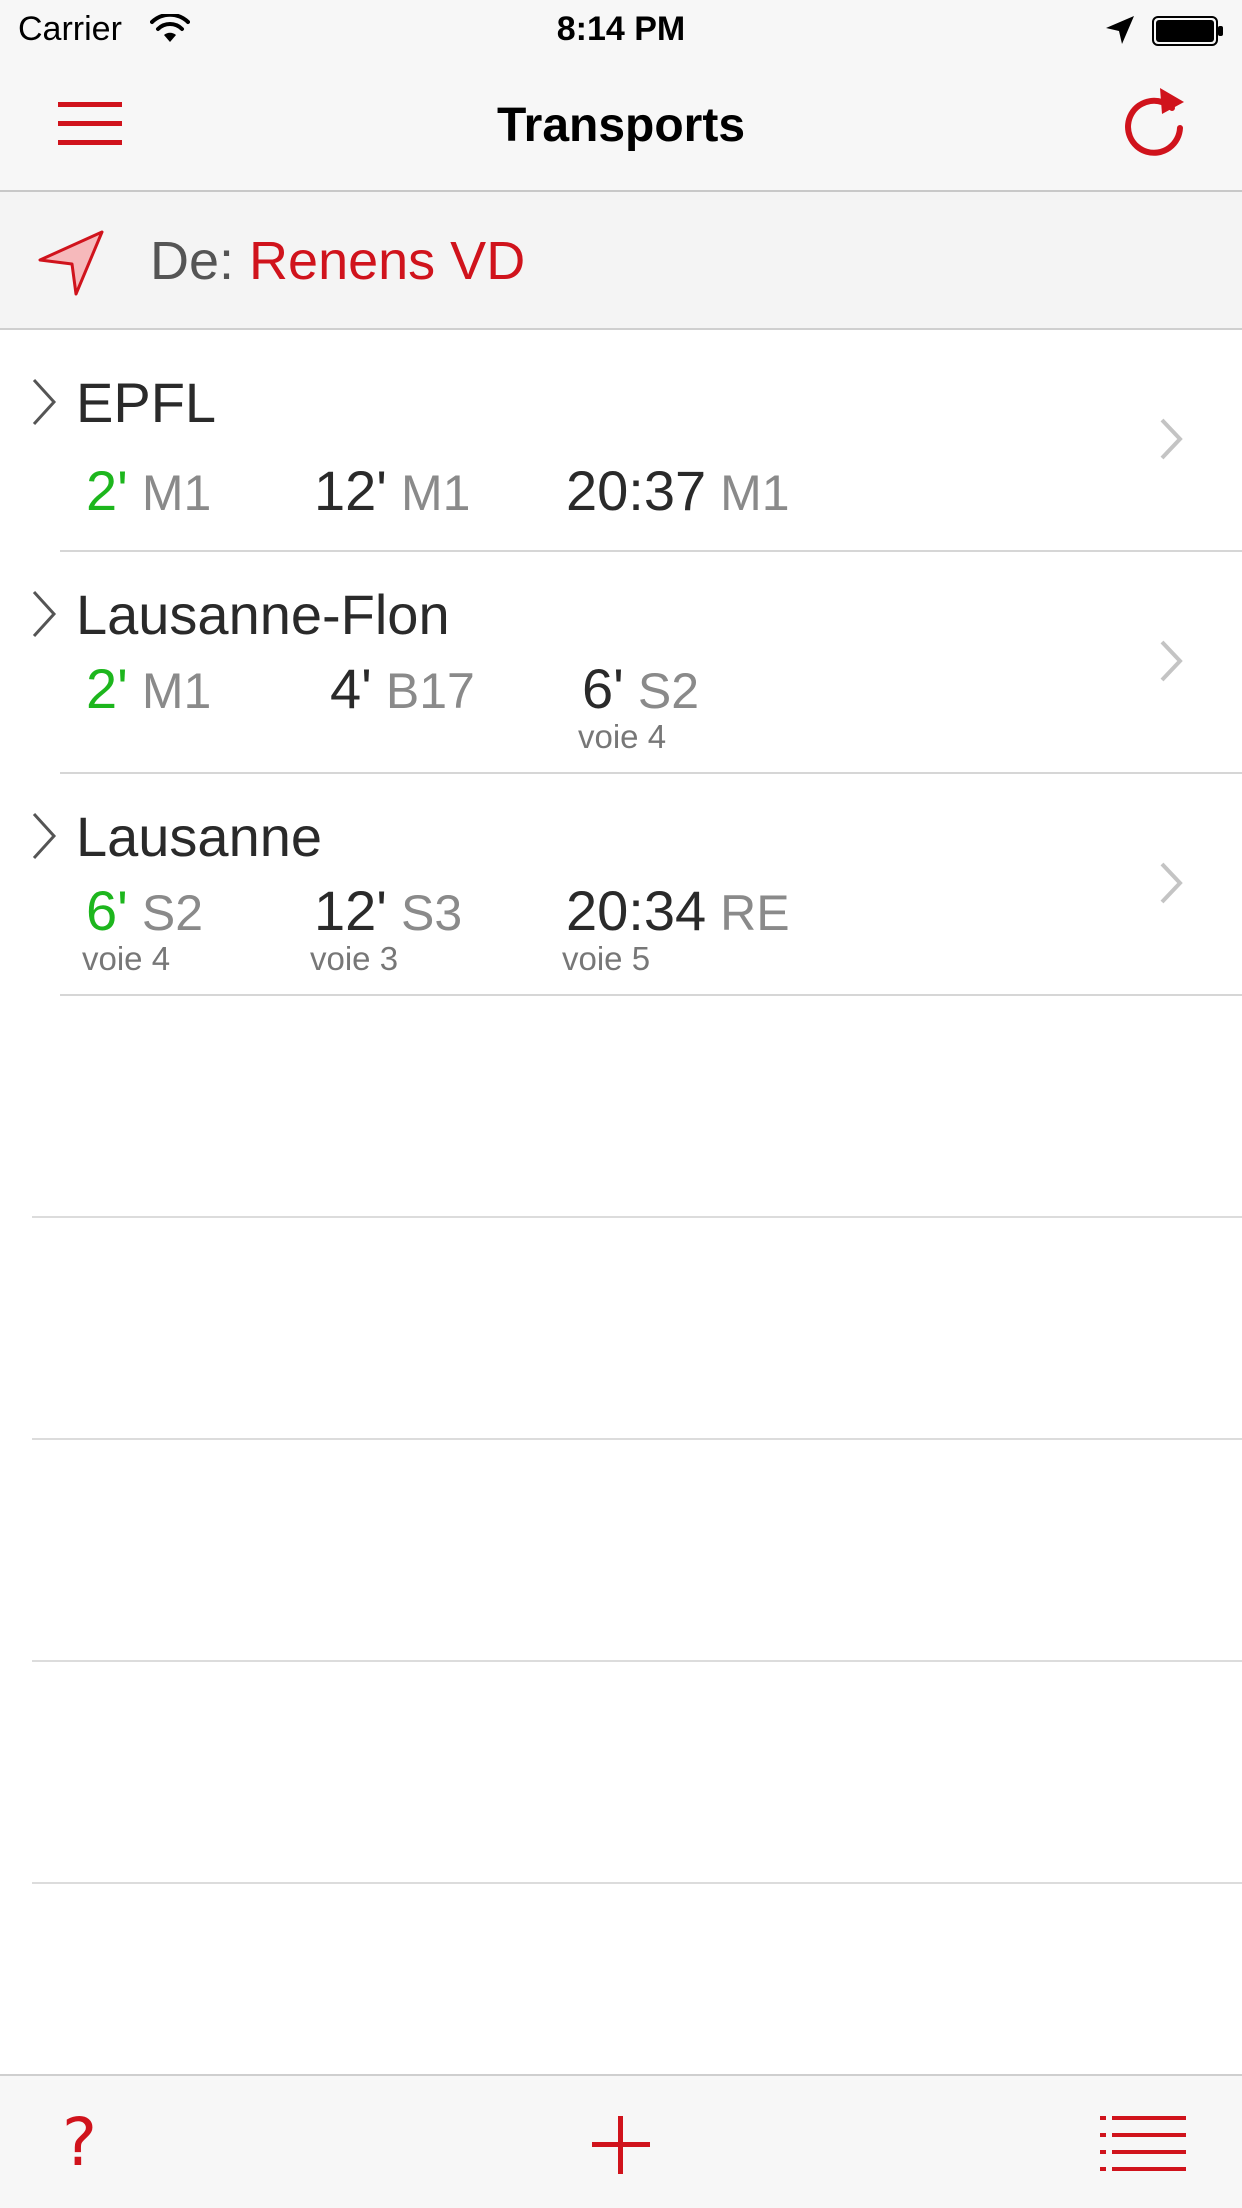 The width and height of the screenshot is (1242, 2208). I want to click on departure: 4' B17, so click(402, 688).